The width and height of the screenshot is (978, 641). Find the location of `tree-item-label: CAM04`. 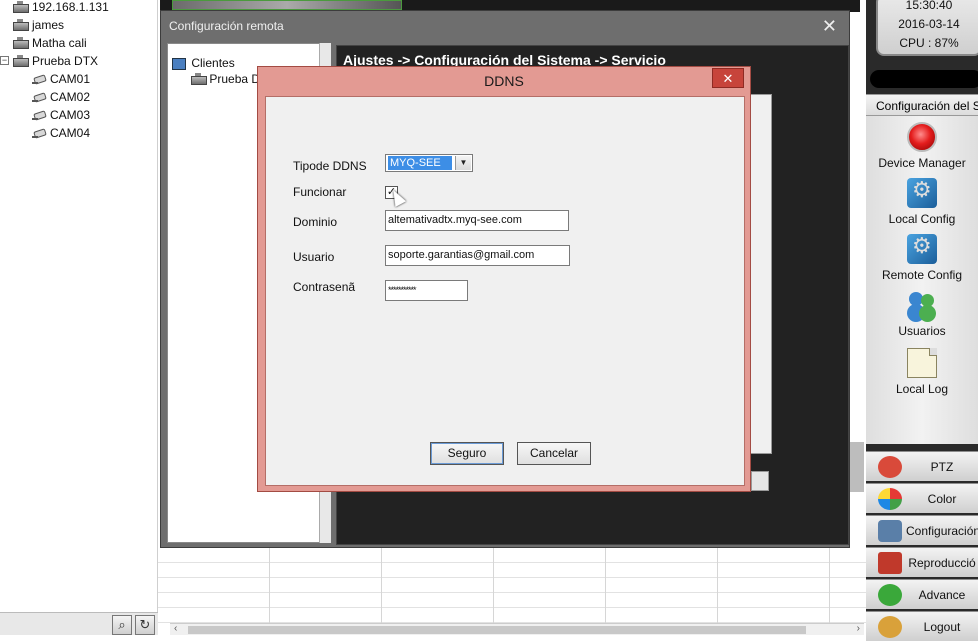

tree-item-label: CAM04 is located at coordinates (70, 133).